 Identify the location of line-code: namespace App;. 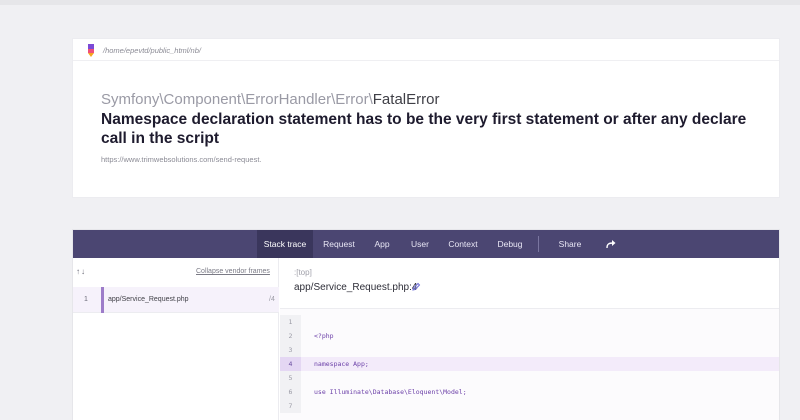
(341, 364).